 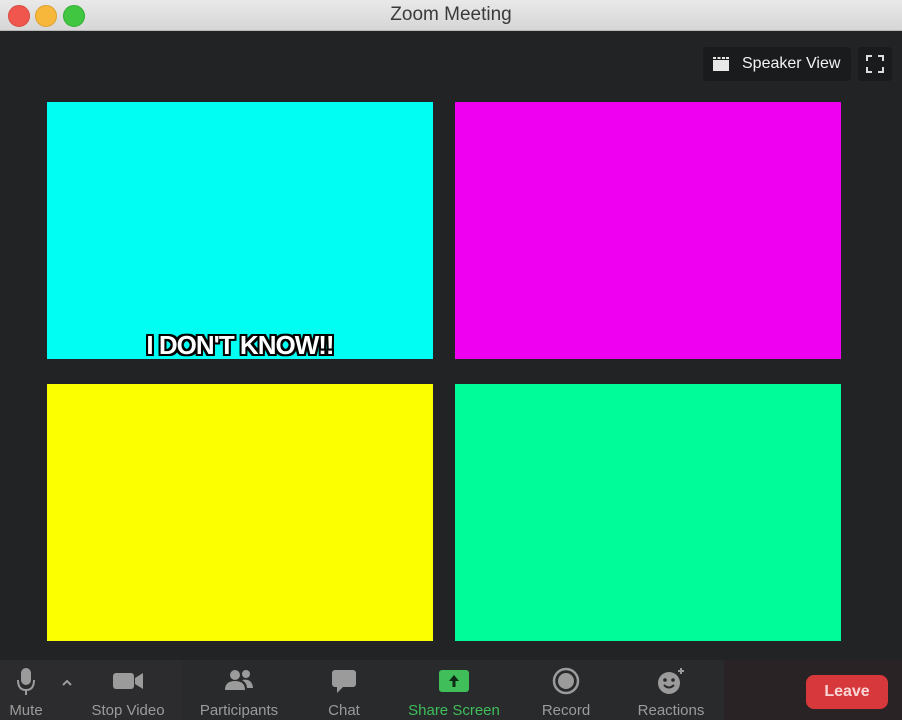 What do you see at coordinates (344, 683) in the screenshot?
I see `chat-bubble-icon` at bounding box center [344, 683].